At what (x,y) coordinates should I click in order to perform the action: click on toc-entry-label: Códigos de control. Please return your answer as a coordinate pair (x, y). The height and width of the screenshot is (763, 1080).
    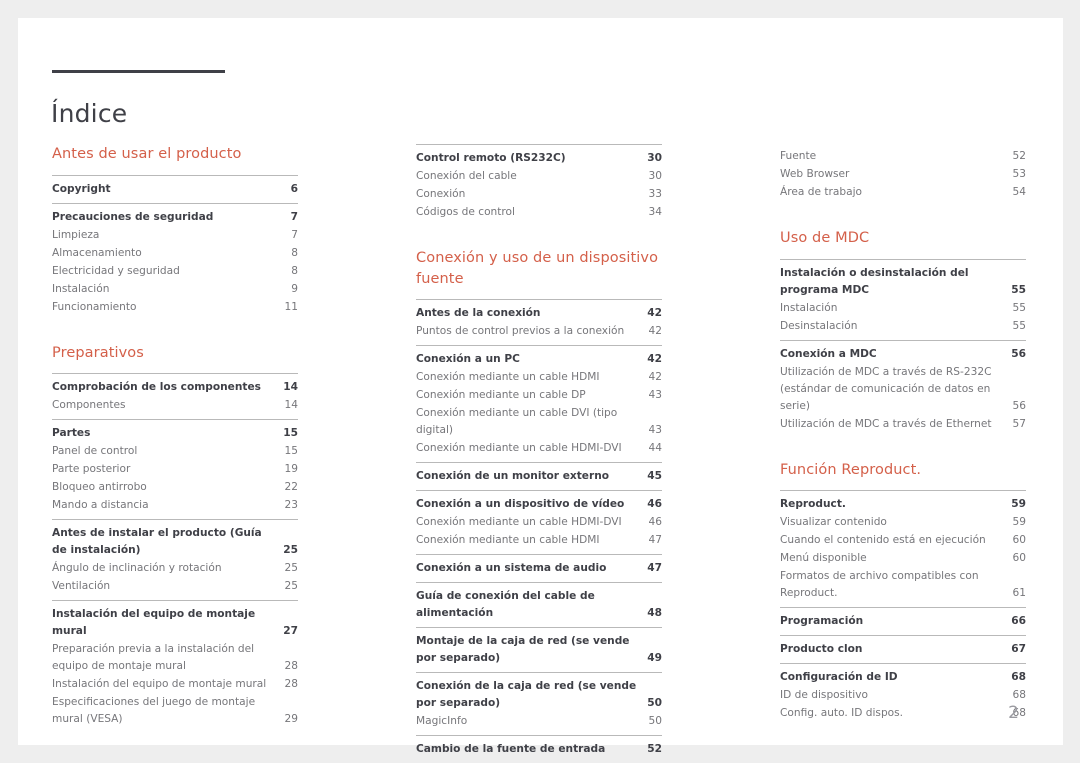
    Looking at the image, I should click on (465, 212).